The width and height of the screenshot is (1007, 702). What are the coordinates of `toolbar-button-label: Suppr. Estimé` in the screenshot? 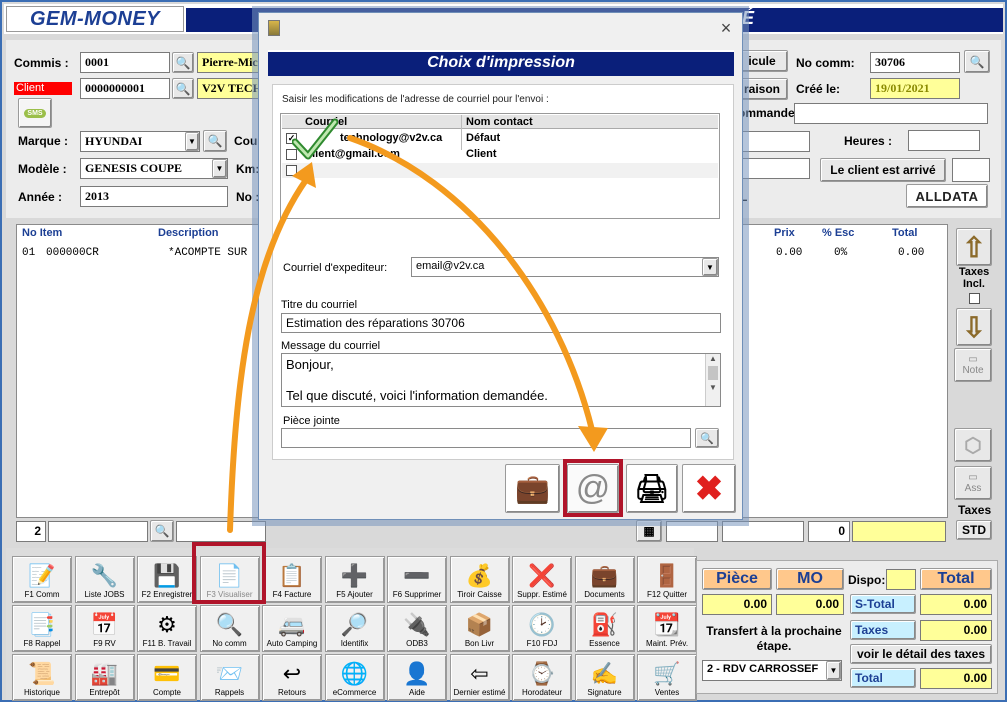 It's located at (542, 594).